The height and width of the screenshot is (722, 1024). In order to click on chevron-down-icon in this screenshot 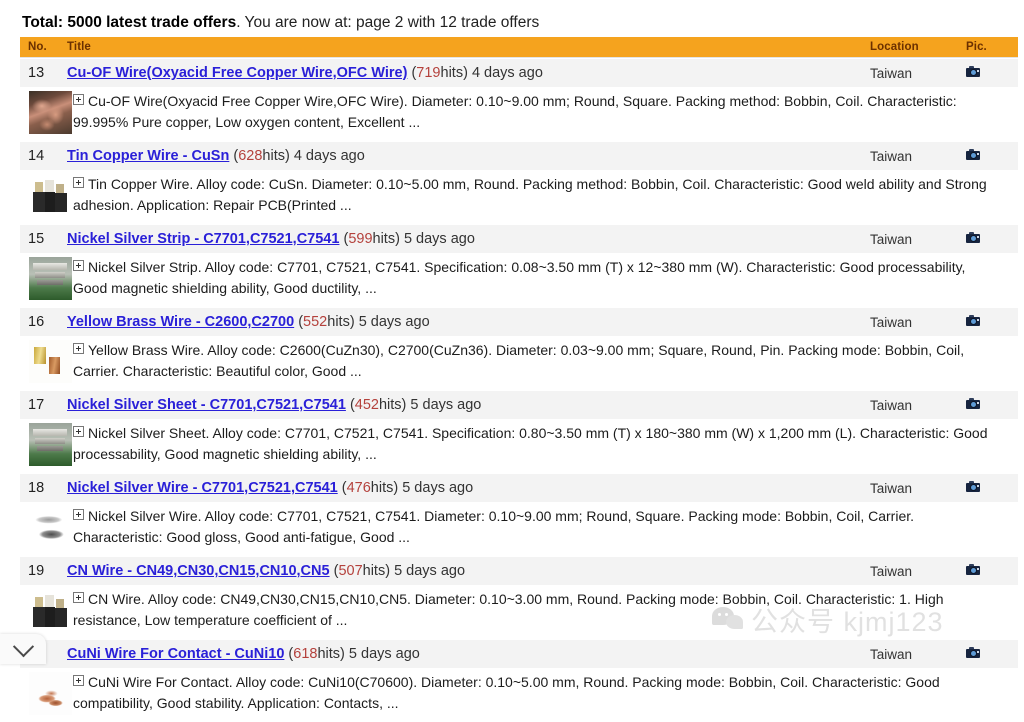, I will do `click(23, 646)`.